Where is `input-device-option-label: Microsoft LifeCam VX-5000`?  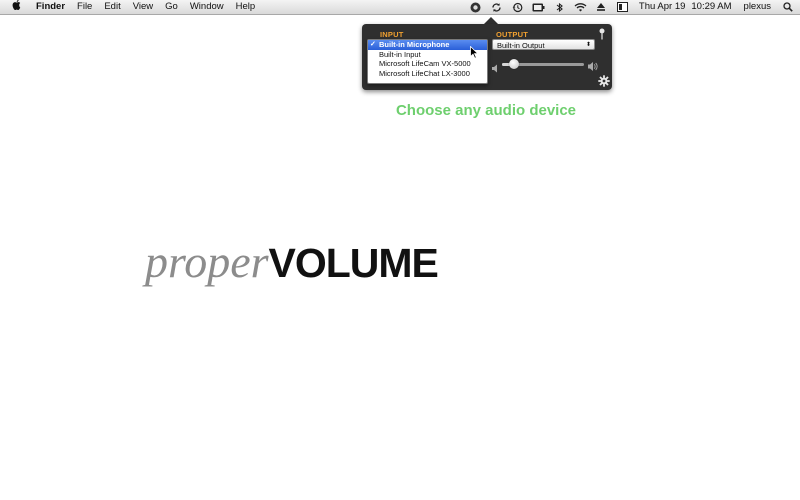 input-device-option-label: Microsoft LifeCam VX-5000 is located at coordinates (425, 63).